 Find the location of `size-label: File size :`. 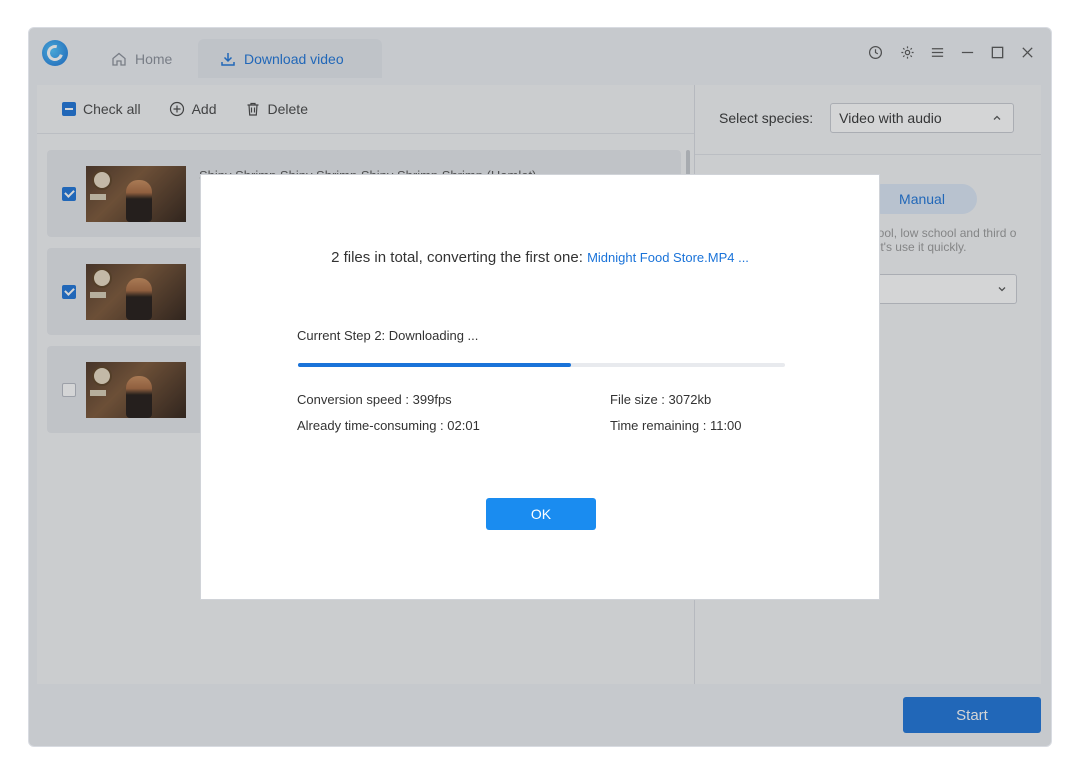

size-label: File size : is located at coordinates (637, 399).